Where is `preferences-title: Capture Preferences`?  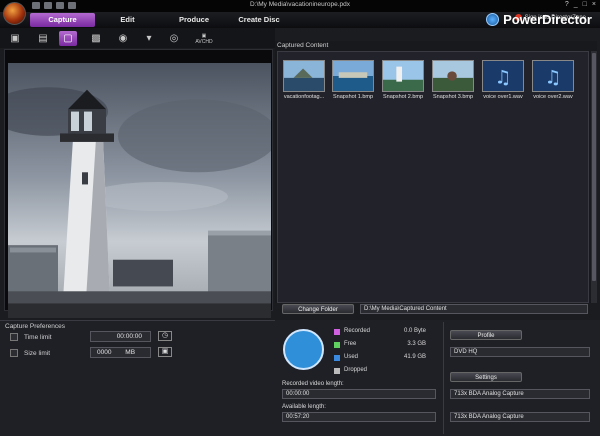
preferences-title: Capture Preferences is located at coordinates (35, 326).